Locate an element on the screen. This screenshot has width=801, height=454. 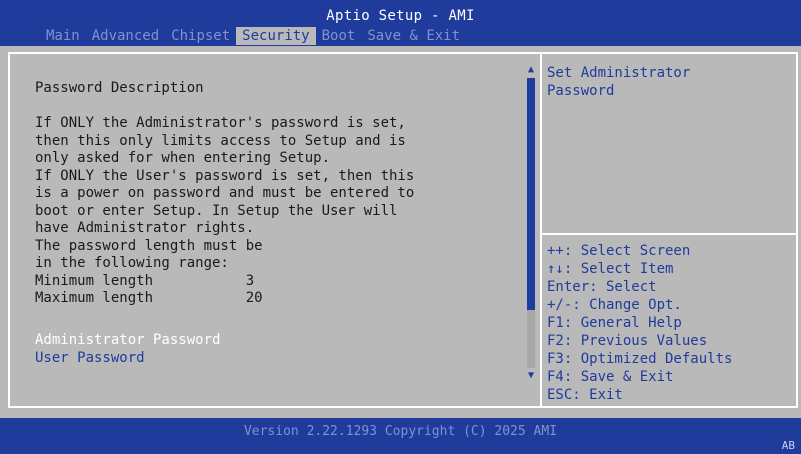
minimum-length-row: Minimum length 3 is located at coordinates (145, 280).